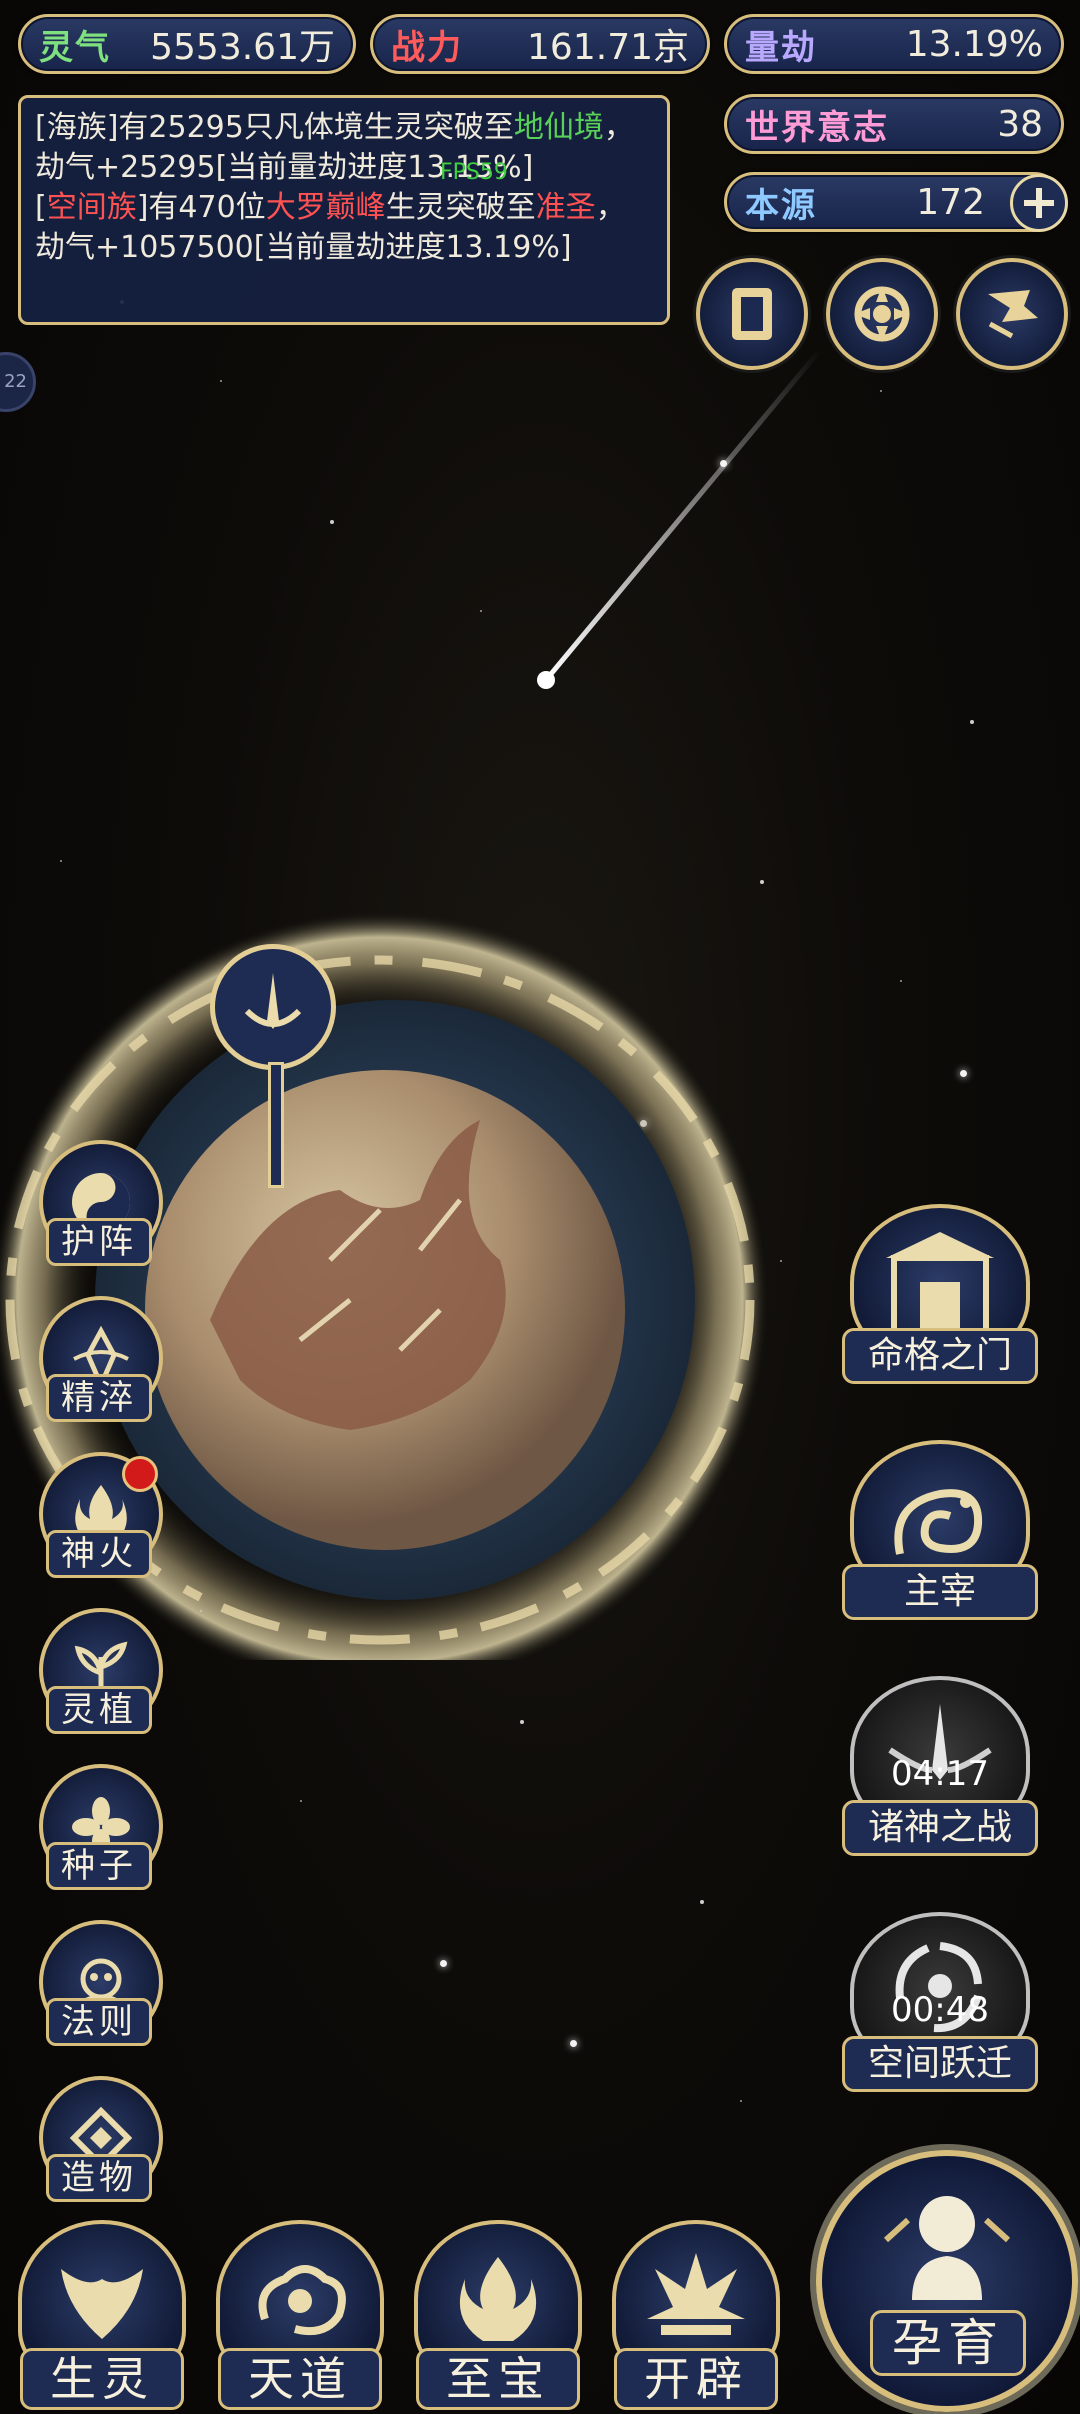  Describe the element at coordinates (99, 1398) in the screenshot. I see `menu-jingcui-label: 精淬` at that location.